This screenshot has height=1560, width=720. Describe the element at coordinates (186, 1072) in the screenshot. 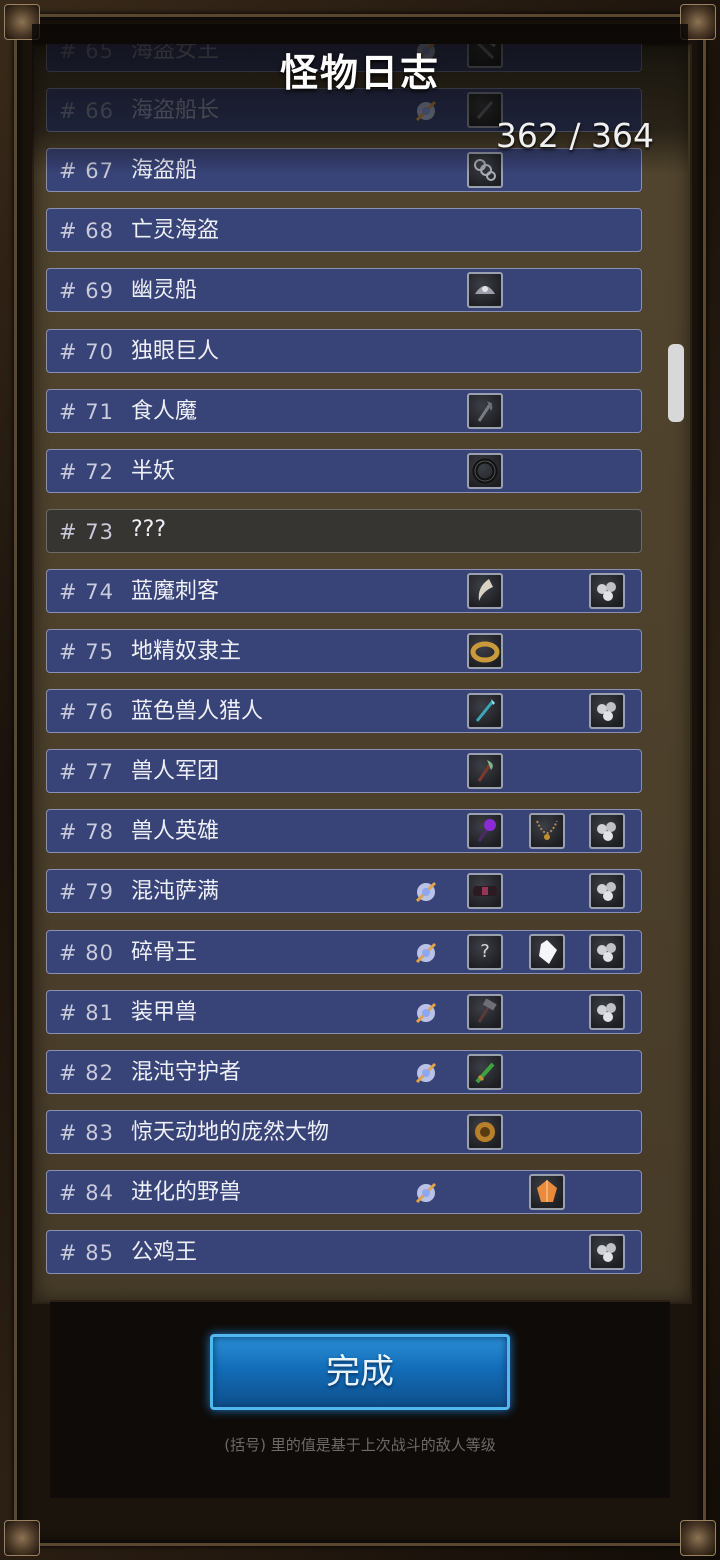

I see `monster-name: 混沌守护者` at that location.